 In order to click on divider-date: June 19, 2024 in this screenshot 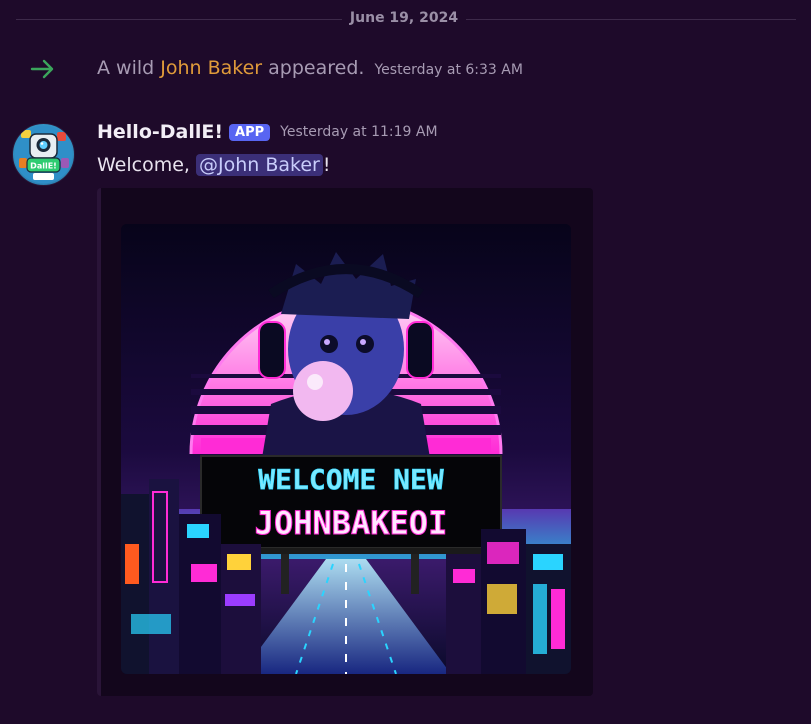, I will do `click(404, 18)`.